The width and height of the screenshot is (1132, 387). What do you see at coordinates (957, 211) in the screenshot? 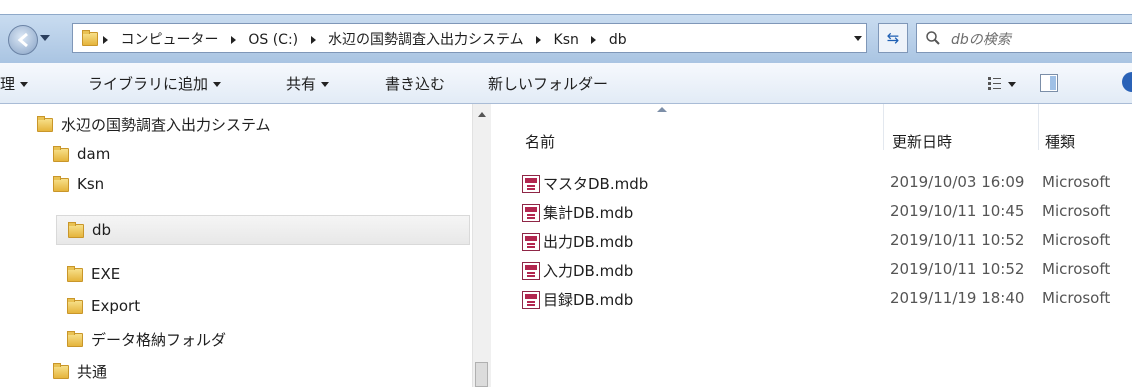
I see `file-date: 2019/10/11 10:45` at bounding box center [957, 211].